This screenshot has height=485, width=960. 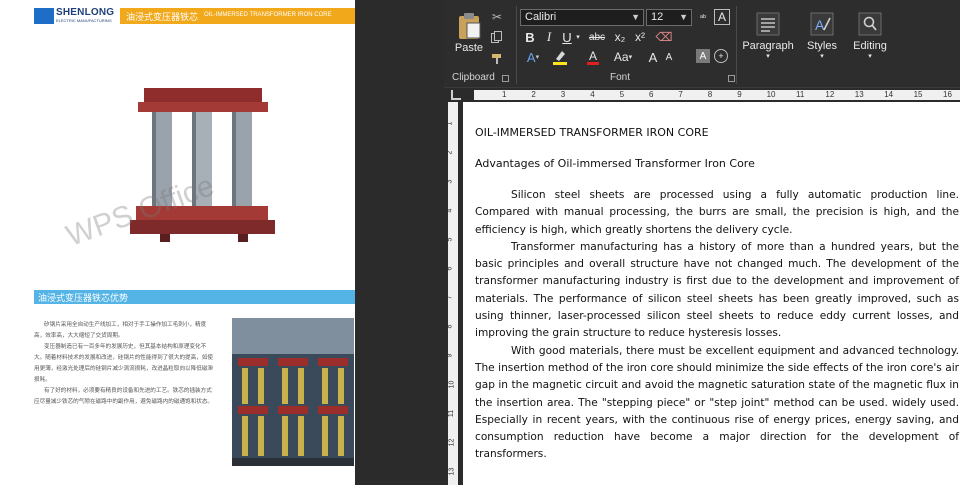 I want to click on font-launcher-icon, so click(x=731, y=78).